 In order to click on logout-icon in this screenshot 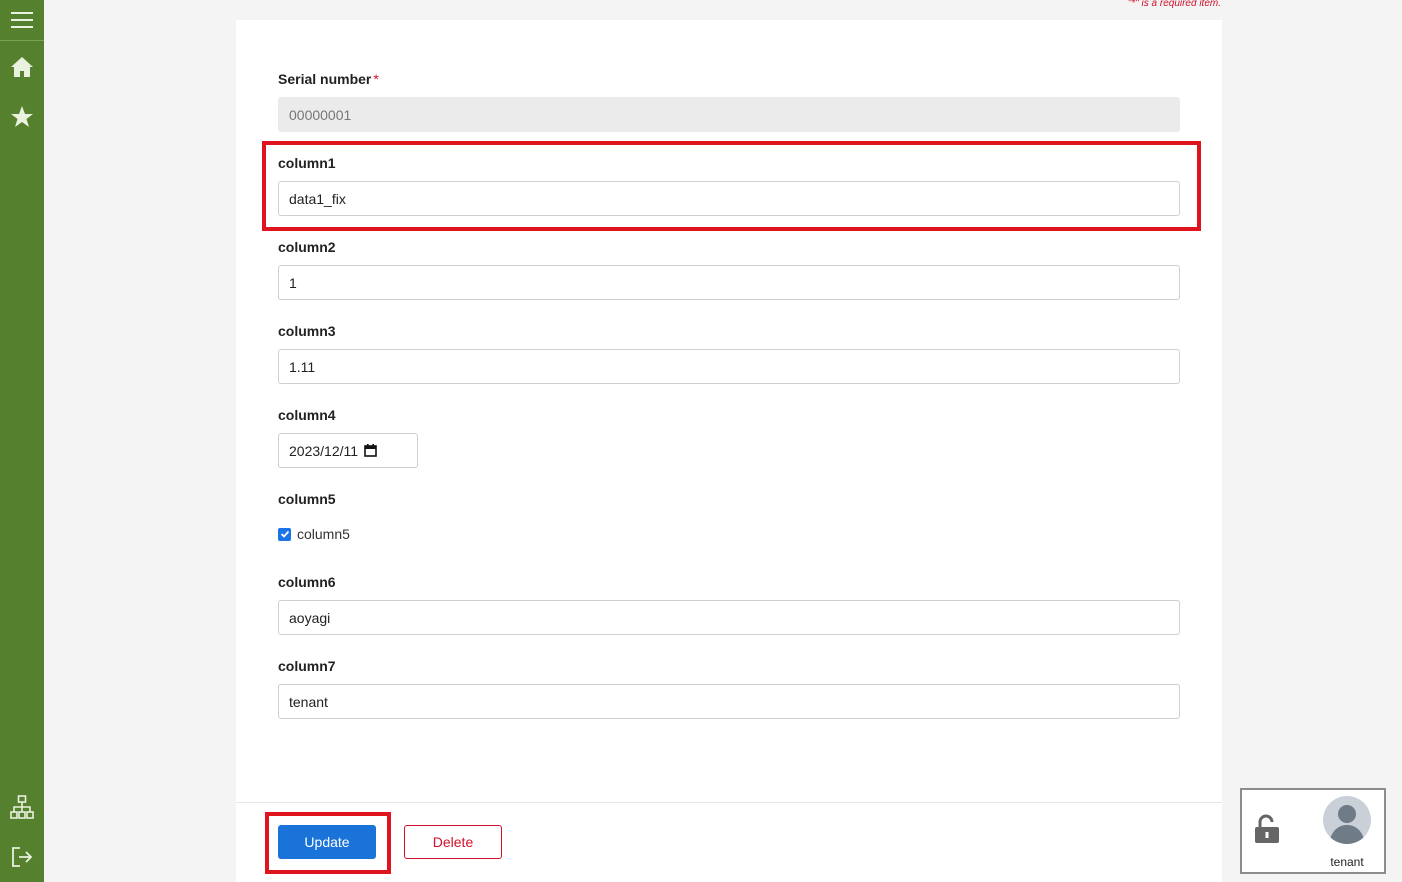, I will do `click(22, 857)`.